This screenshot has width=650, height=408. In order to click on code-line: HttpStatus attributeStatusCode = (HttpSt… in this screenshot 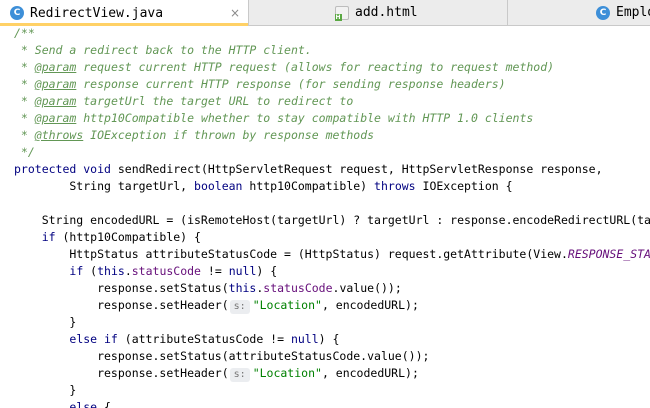, I will do `click(332, 254)`.